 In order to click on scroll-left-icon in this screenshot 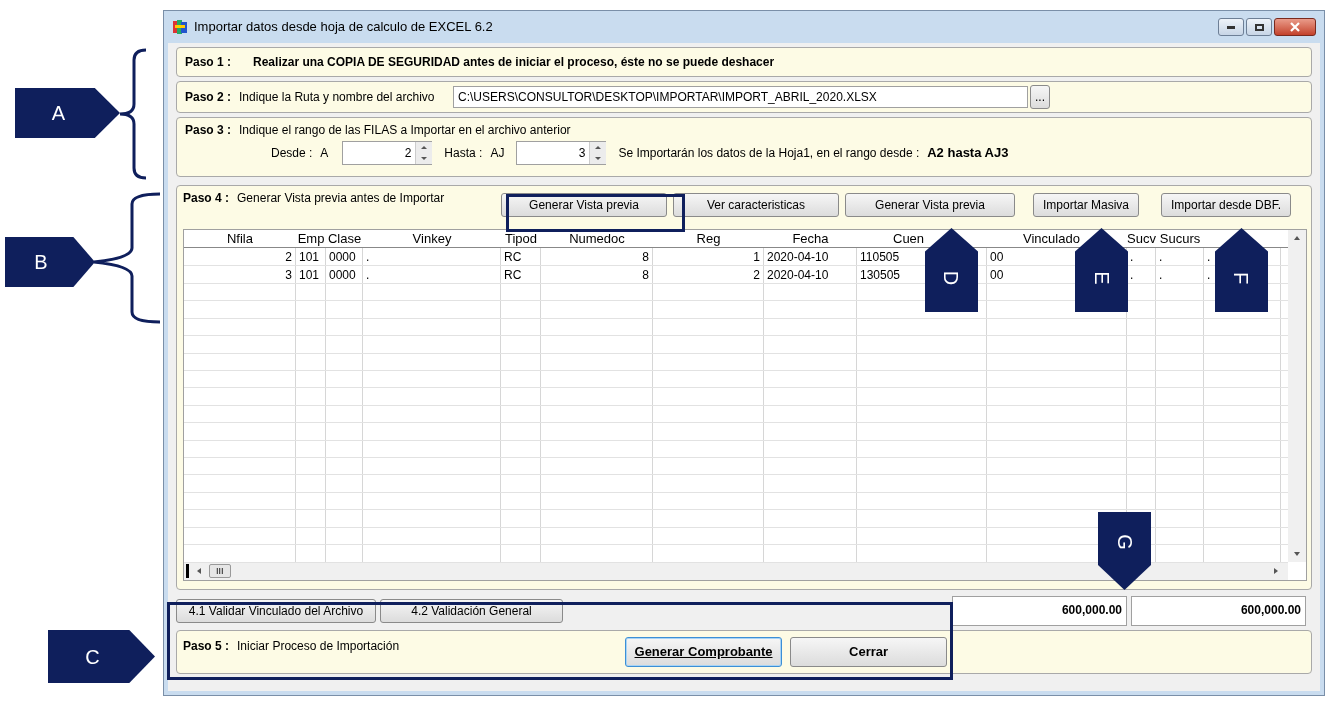, I will do `click(199, 571)`.